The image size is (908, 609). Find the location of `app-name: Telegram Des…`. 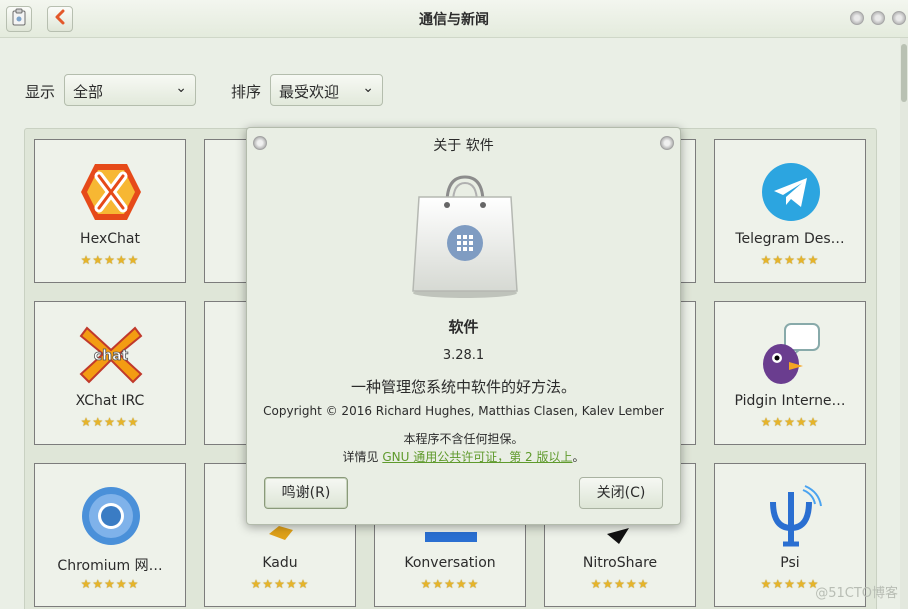

app-name: Telegram Des… is located at coordinates (790, 239).